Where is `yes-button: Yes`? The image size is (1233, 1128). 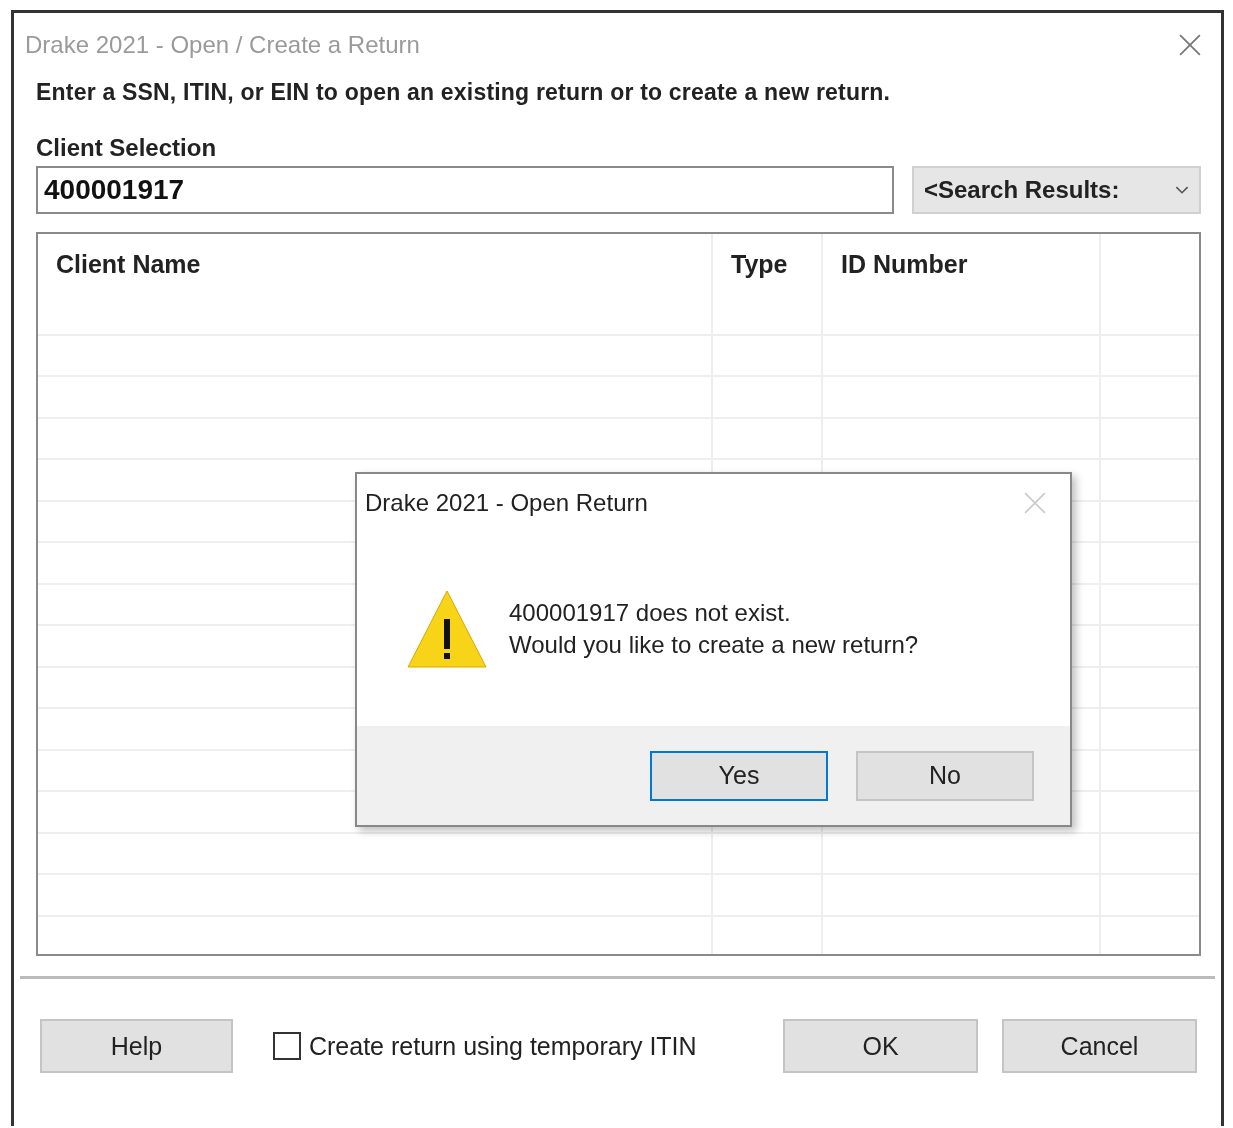
yes-button: Yes is located at coordinates (739, 775).